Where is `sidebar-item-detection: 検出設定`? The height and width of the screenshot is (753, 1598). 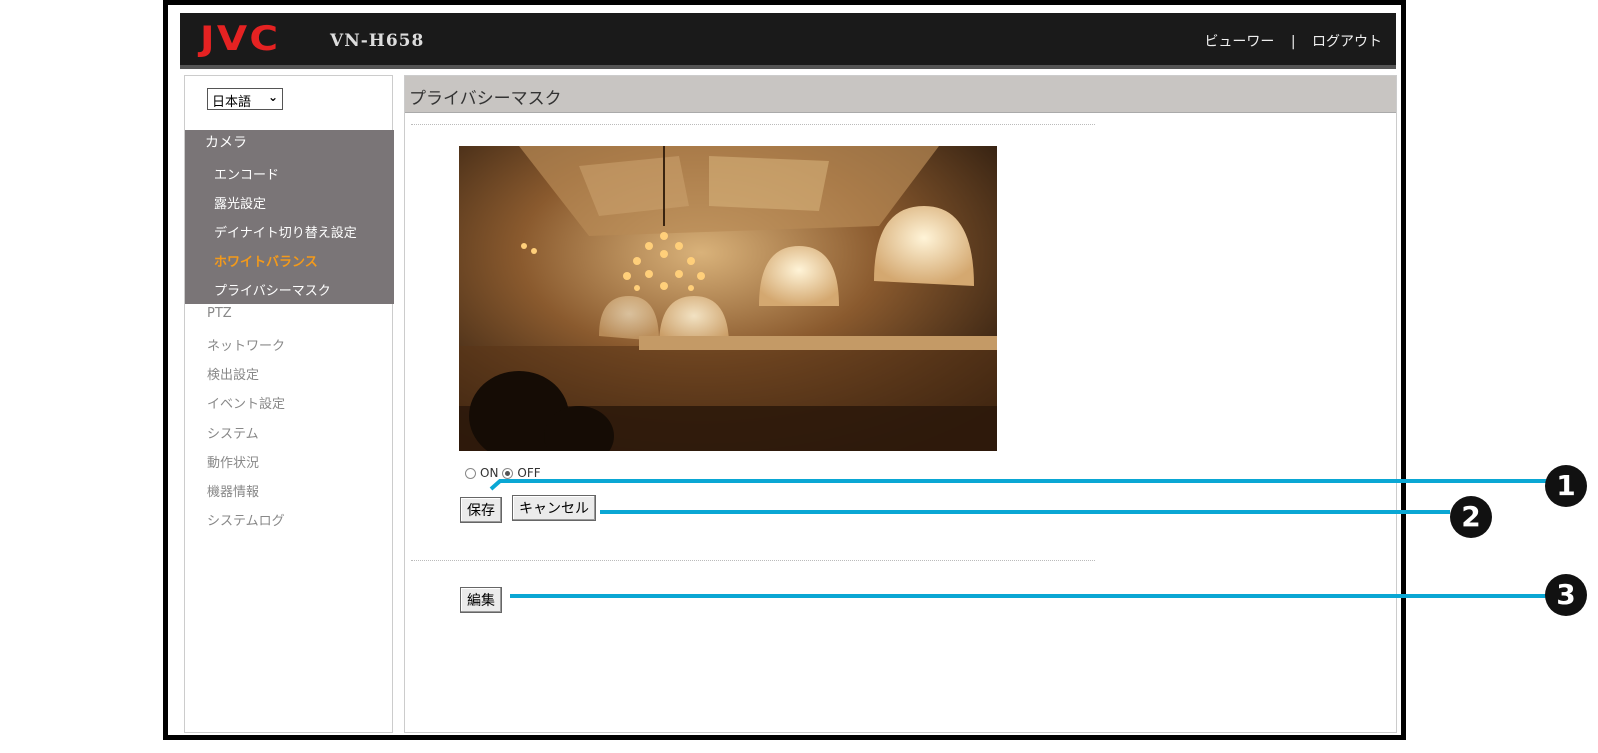
sidebar-item-detection: 検出設定 is located at coordinates (233, 373).